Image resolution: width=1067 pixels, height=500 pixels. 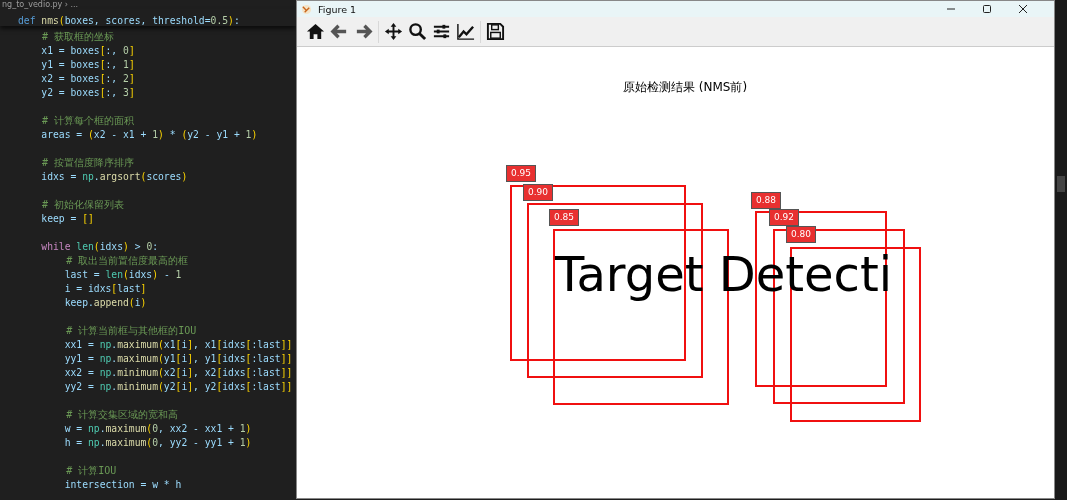 I want to click on maximize-icon, so click(x=987, y=9).